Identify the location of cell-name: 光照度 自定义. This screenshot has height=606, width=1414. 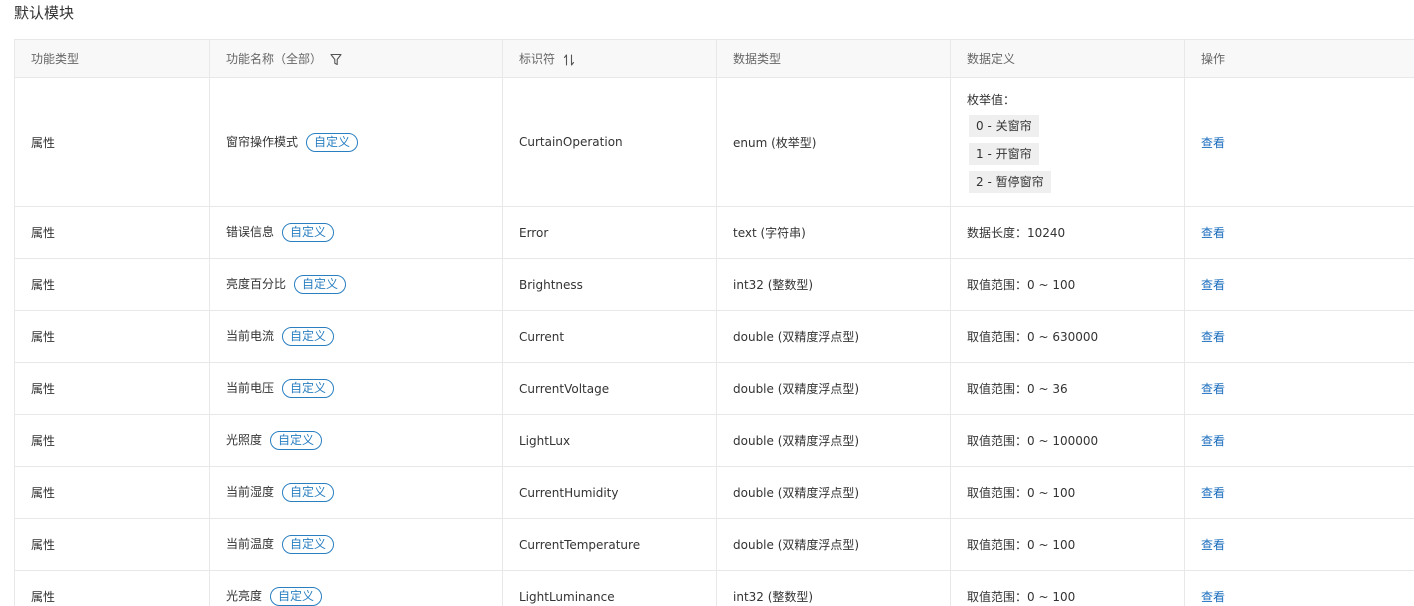
(356, 440).